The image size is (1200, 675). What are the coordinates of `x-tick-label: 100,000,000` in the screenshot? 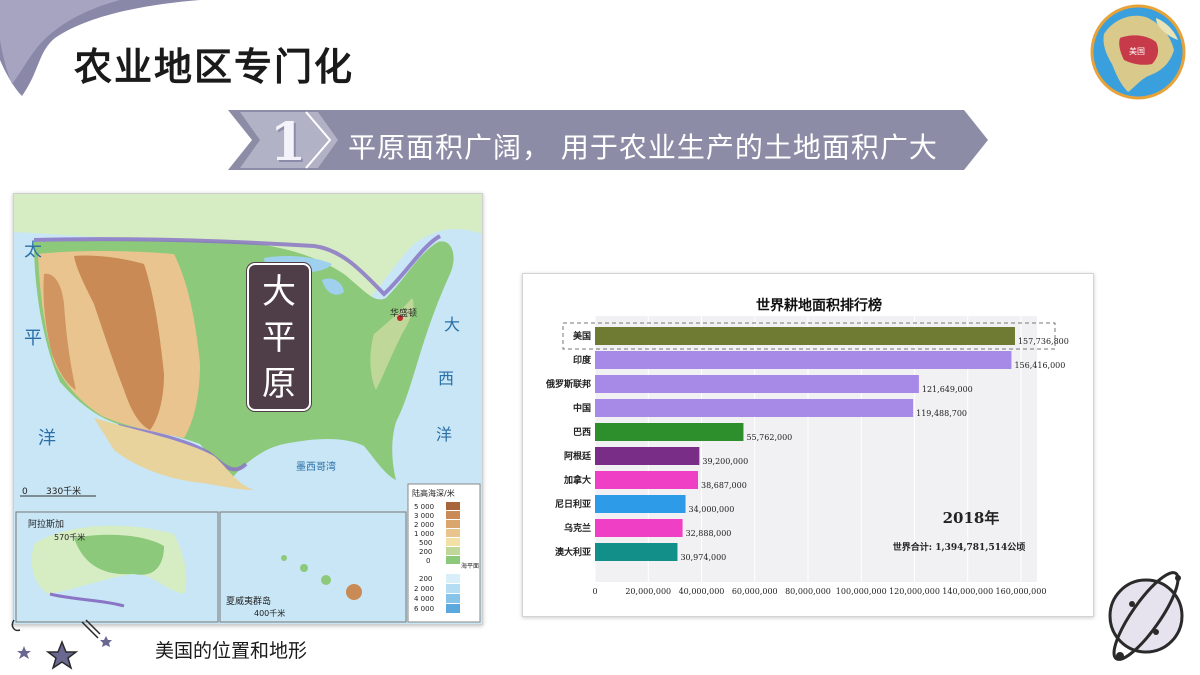 It's located at (861, 591).